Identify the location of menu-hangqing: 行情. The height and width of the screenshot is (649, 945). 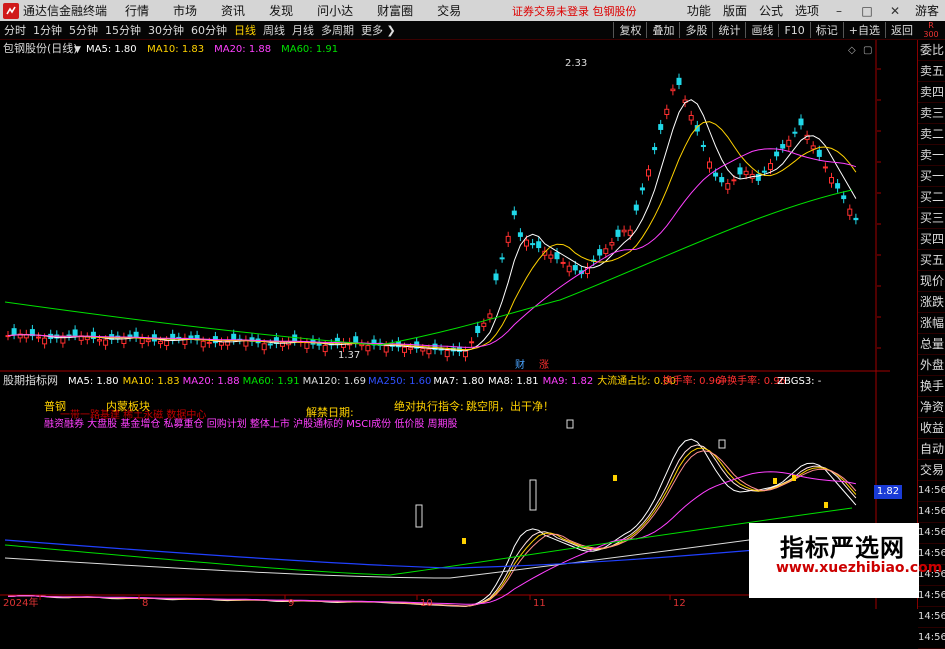
(137, 10).